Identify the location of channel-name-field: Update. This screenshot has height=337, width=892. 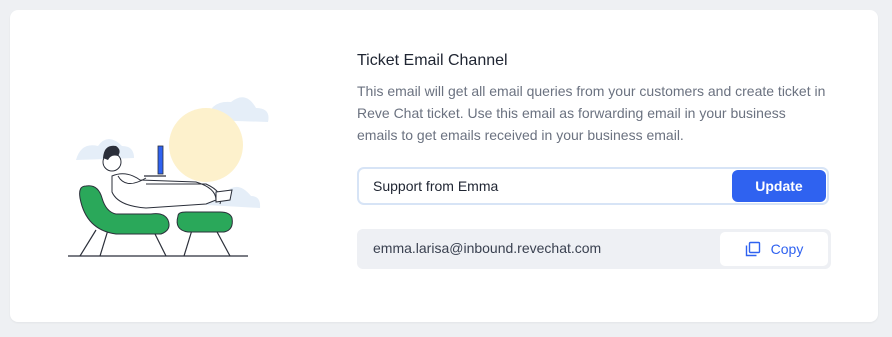
(593, 186).